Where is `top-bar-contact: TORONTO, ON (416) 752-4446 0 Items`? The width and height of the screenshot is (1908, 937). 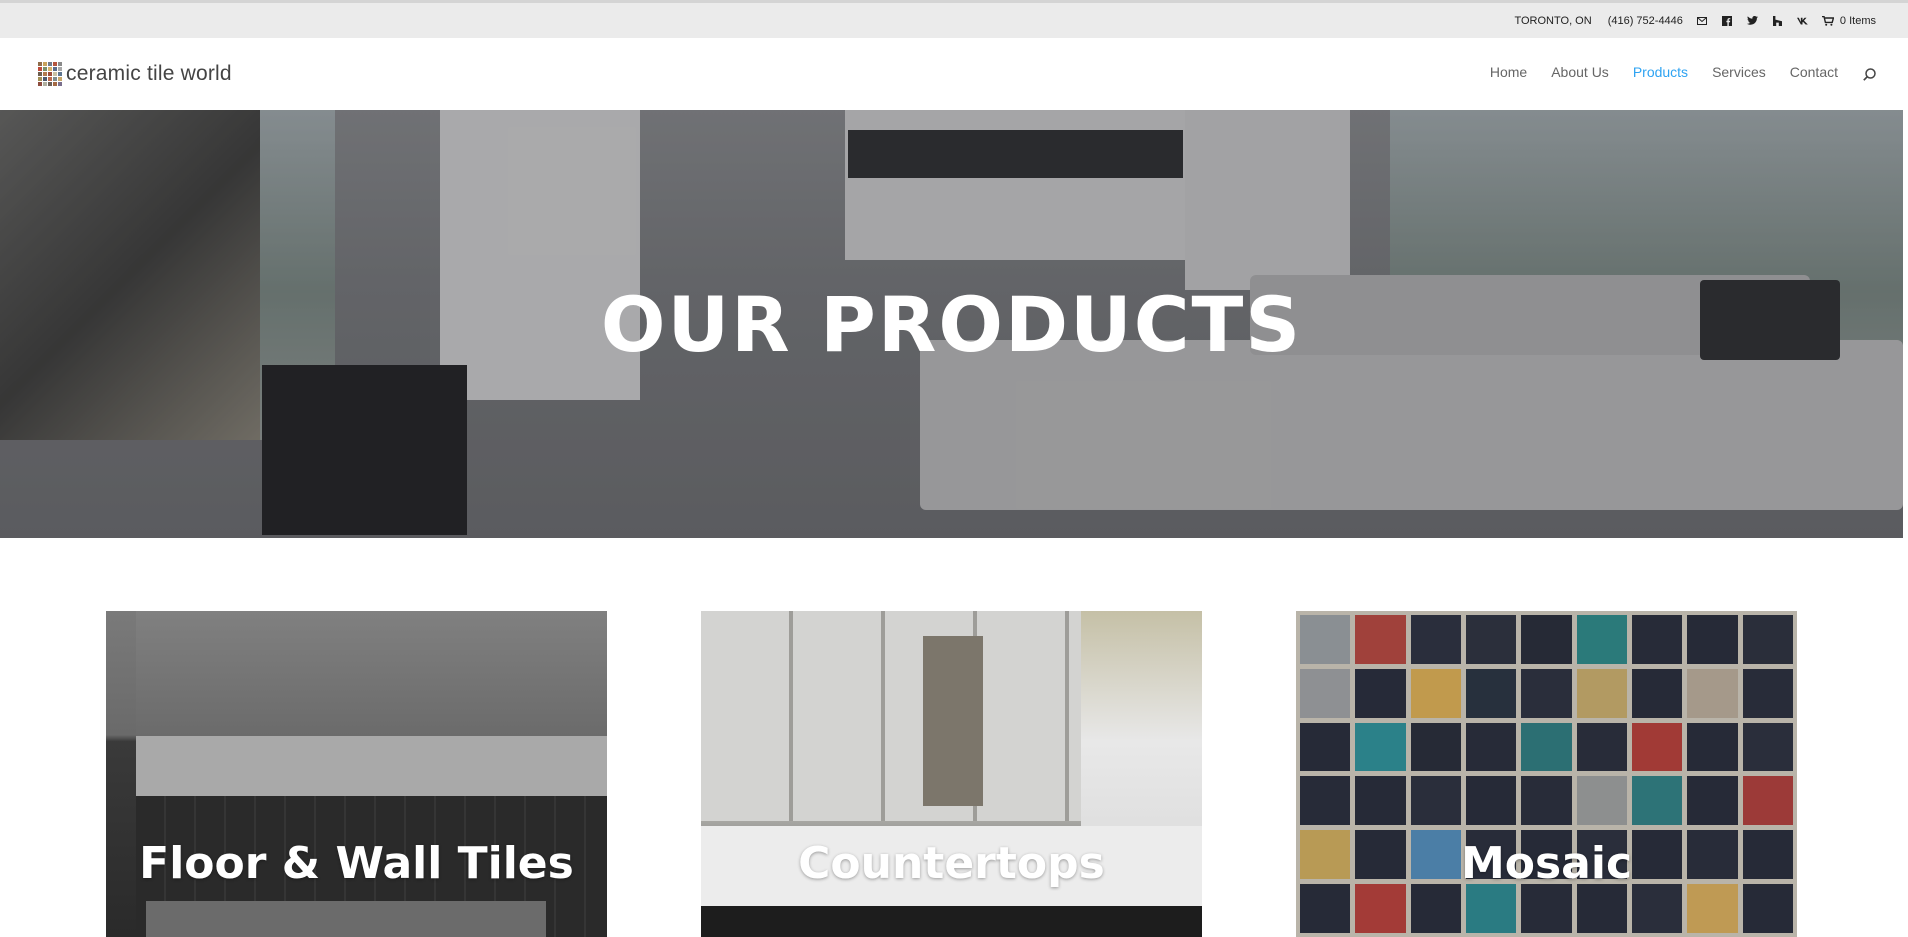
top-bar-contact: TORONTO, ON (416) 752-4446 0 Items is located at coordinates (1687, 20).